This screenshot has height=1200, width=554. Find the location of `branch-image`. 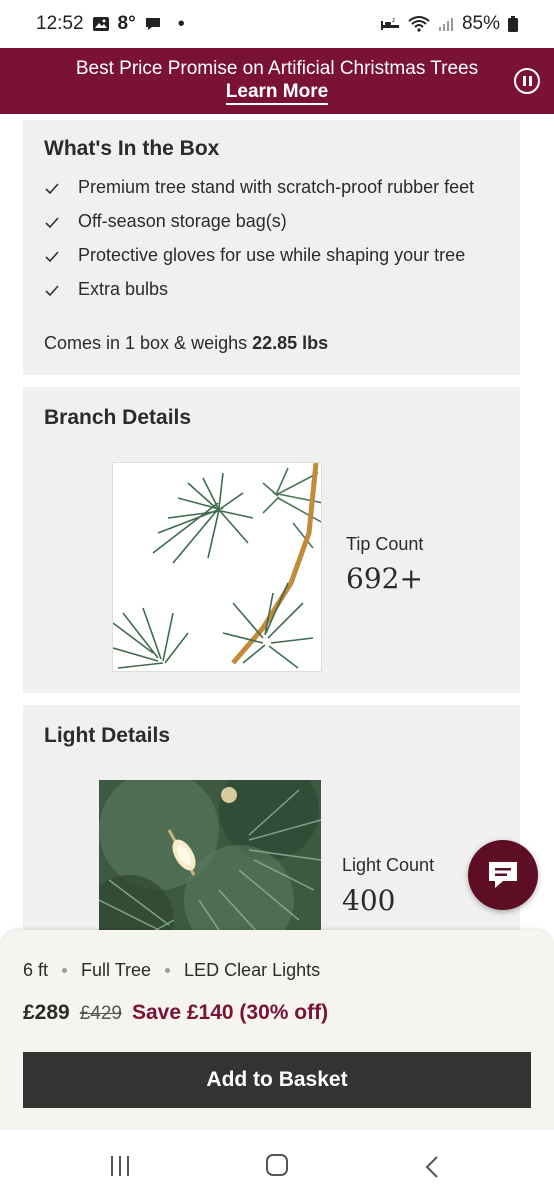

branch-image is located at coordinates (217, 567).